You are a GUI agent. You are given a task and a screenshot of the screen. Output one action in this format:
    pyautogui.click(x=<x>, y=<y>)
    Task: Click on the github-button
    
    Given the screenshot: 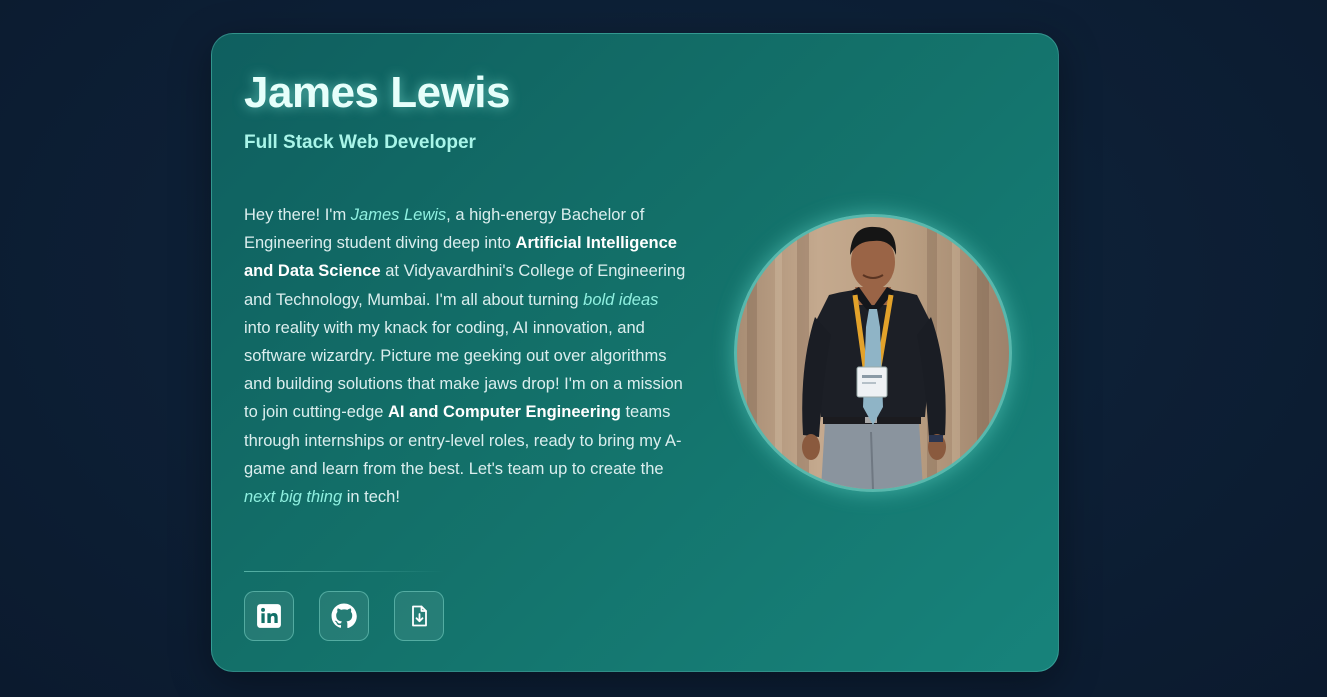 What is the action you would take?
    pyautogui.click(x=344, y=616)
    